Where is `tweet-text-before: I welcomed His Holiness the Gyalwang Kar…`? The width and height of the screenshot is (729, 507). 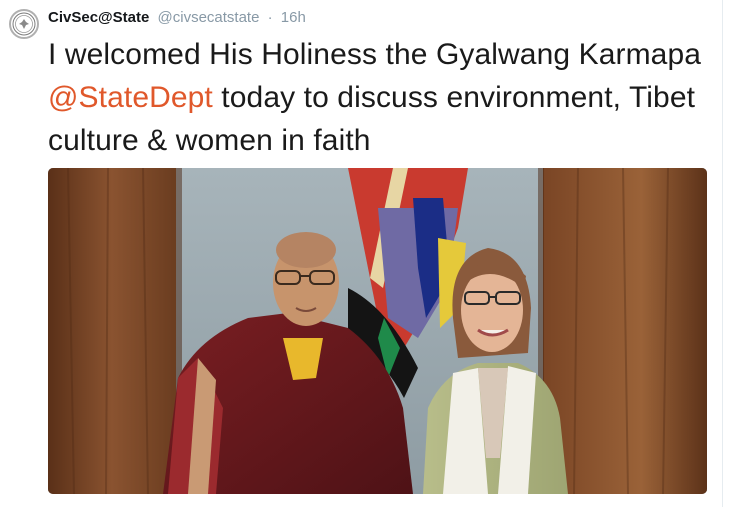 tweet-text-before: I welcomed His Holiness the Gyalwang Kar… is located at coordinates (375, 54).